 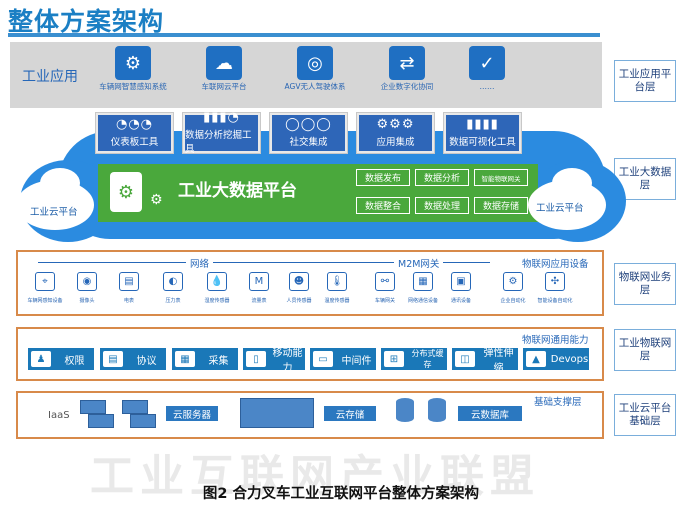 What do you see at coordinates (256, 359) in the screenshot?
I see `mobile-icon: ▯` at bounding box center [256, 359].